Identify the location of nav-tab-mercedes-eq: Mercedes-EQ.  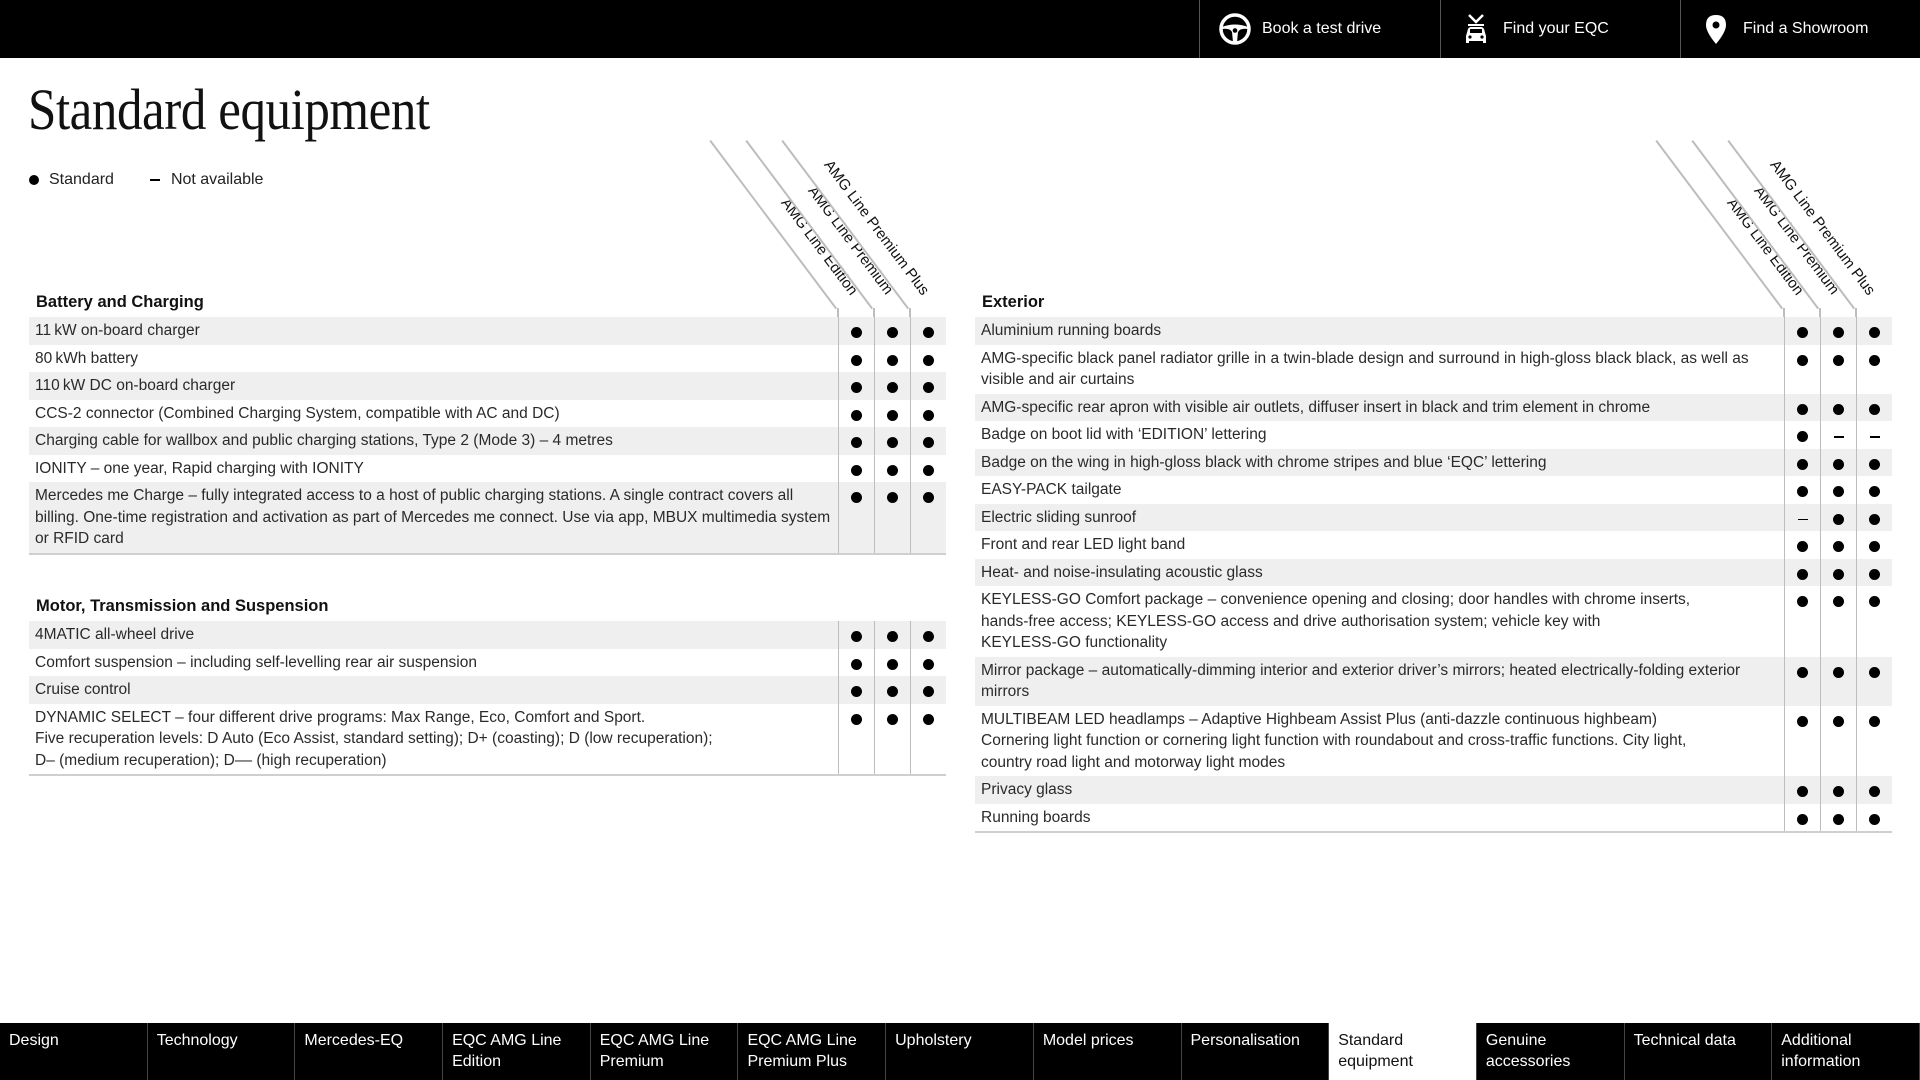
(369, 1051).